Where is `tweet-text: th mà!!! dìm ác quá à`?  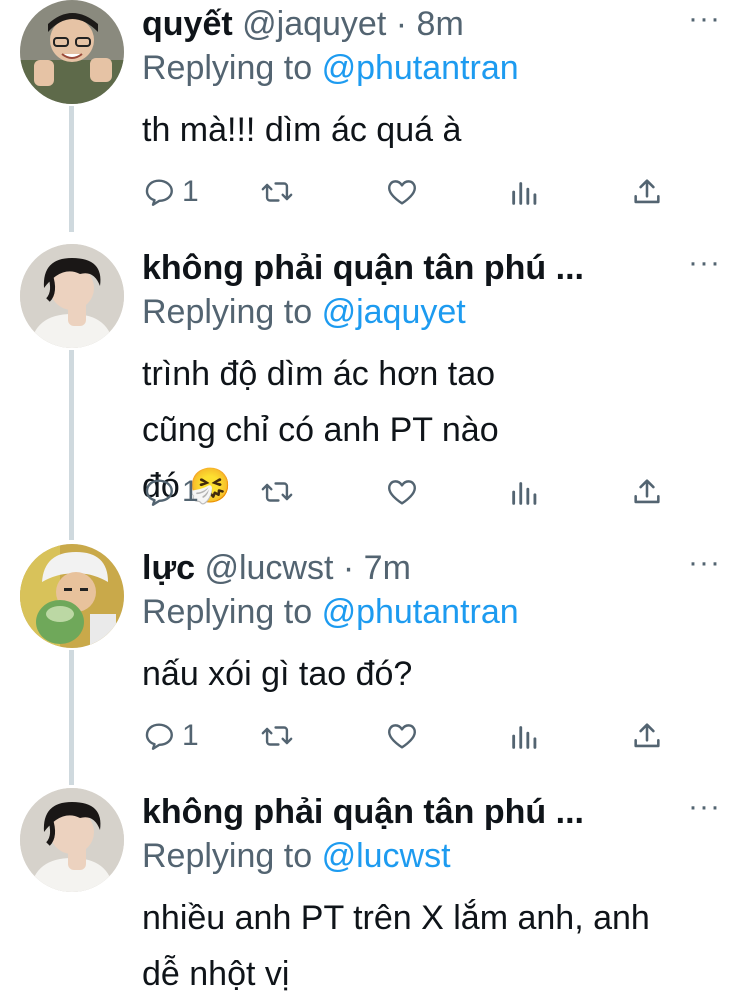
tweet-text: th mà!!! dìm ác quá à is located at coordinates (302, 130).